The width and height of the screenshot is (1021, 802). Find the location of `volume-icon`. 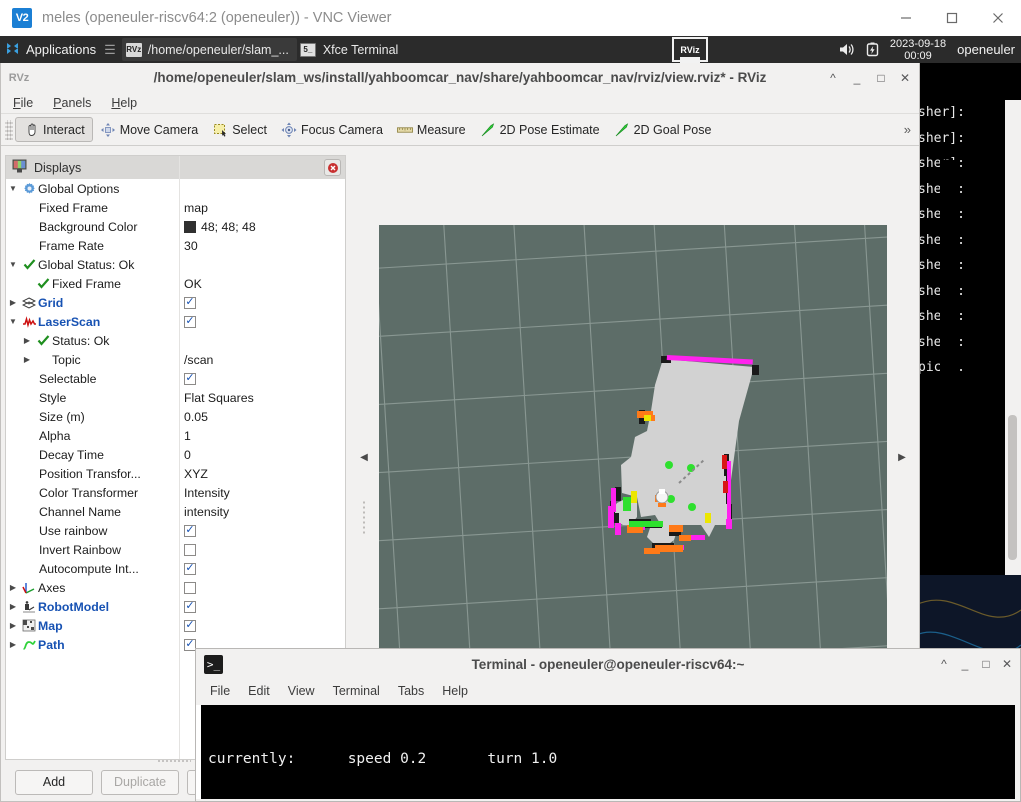

volume-icon is located at coordinates (846, 49).